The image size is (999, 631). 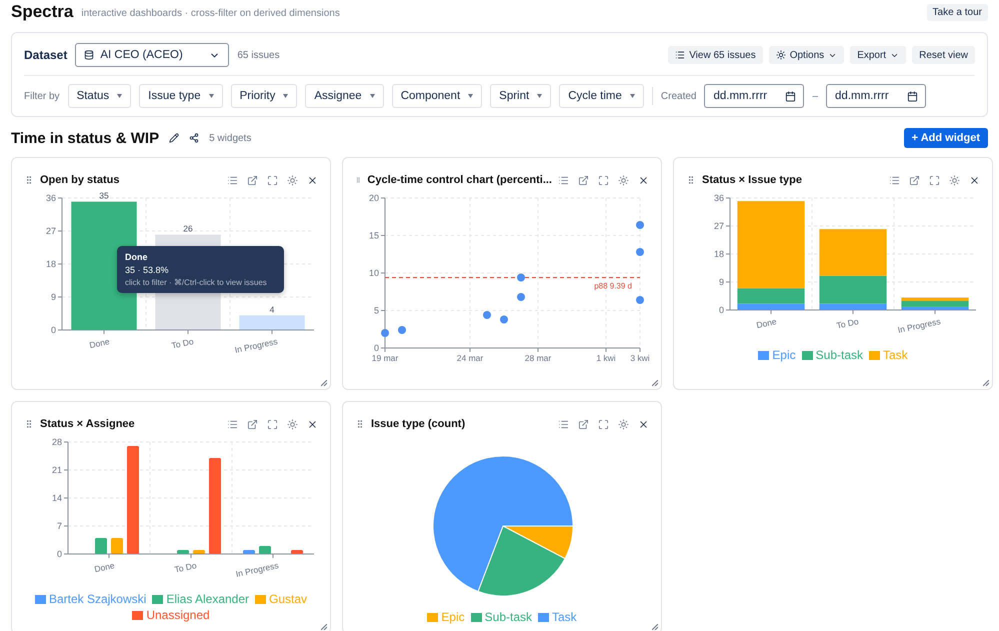 I want to click on add-widget-button: + Add widget, so click(x=946, y=138).